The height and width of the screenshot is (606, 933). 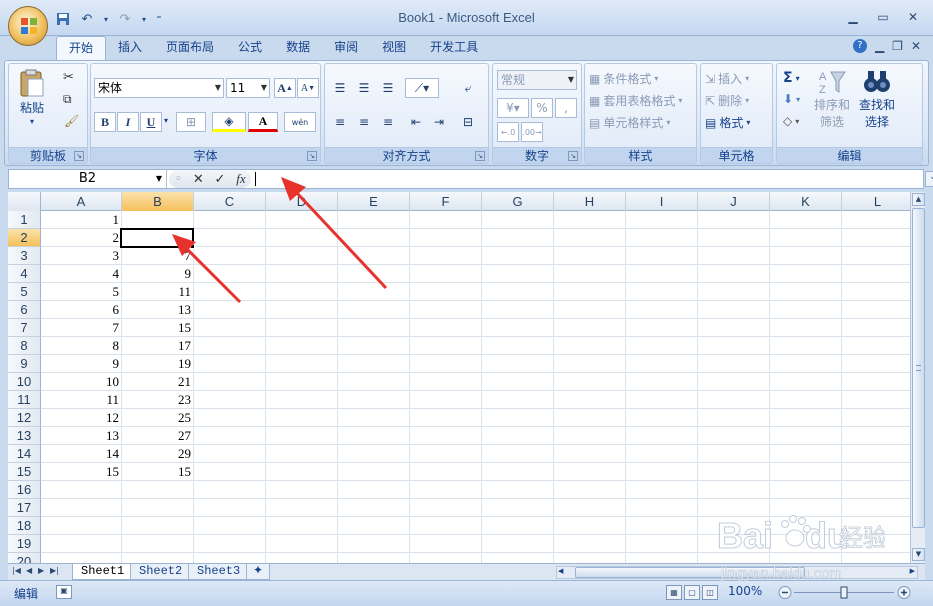 What do you see at coordinates (28, 26) in the screenshot?
I see `office-button` at bounding box center [28, 26].